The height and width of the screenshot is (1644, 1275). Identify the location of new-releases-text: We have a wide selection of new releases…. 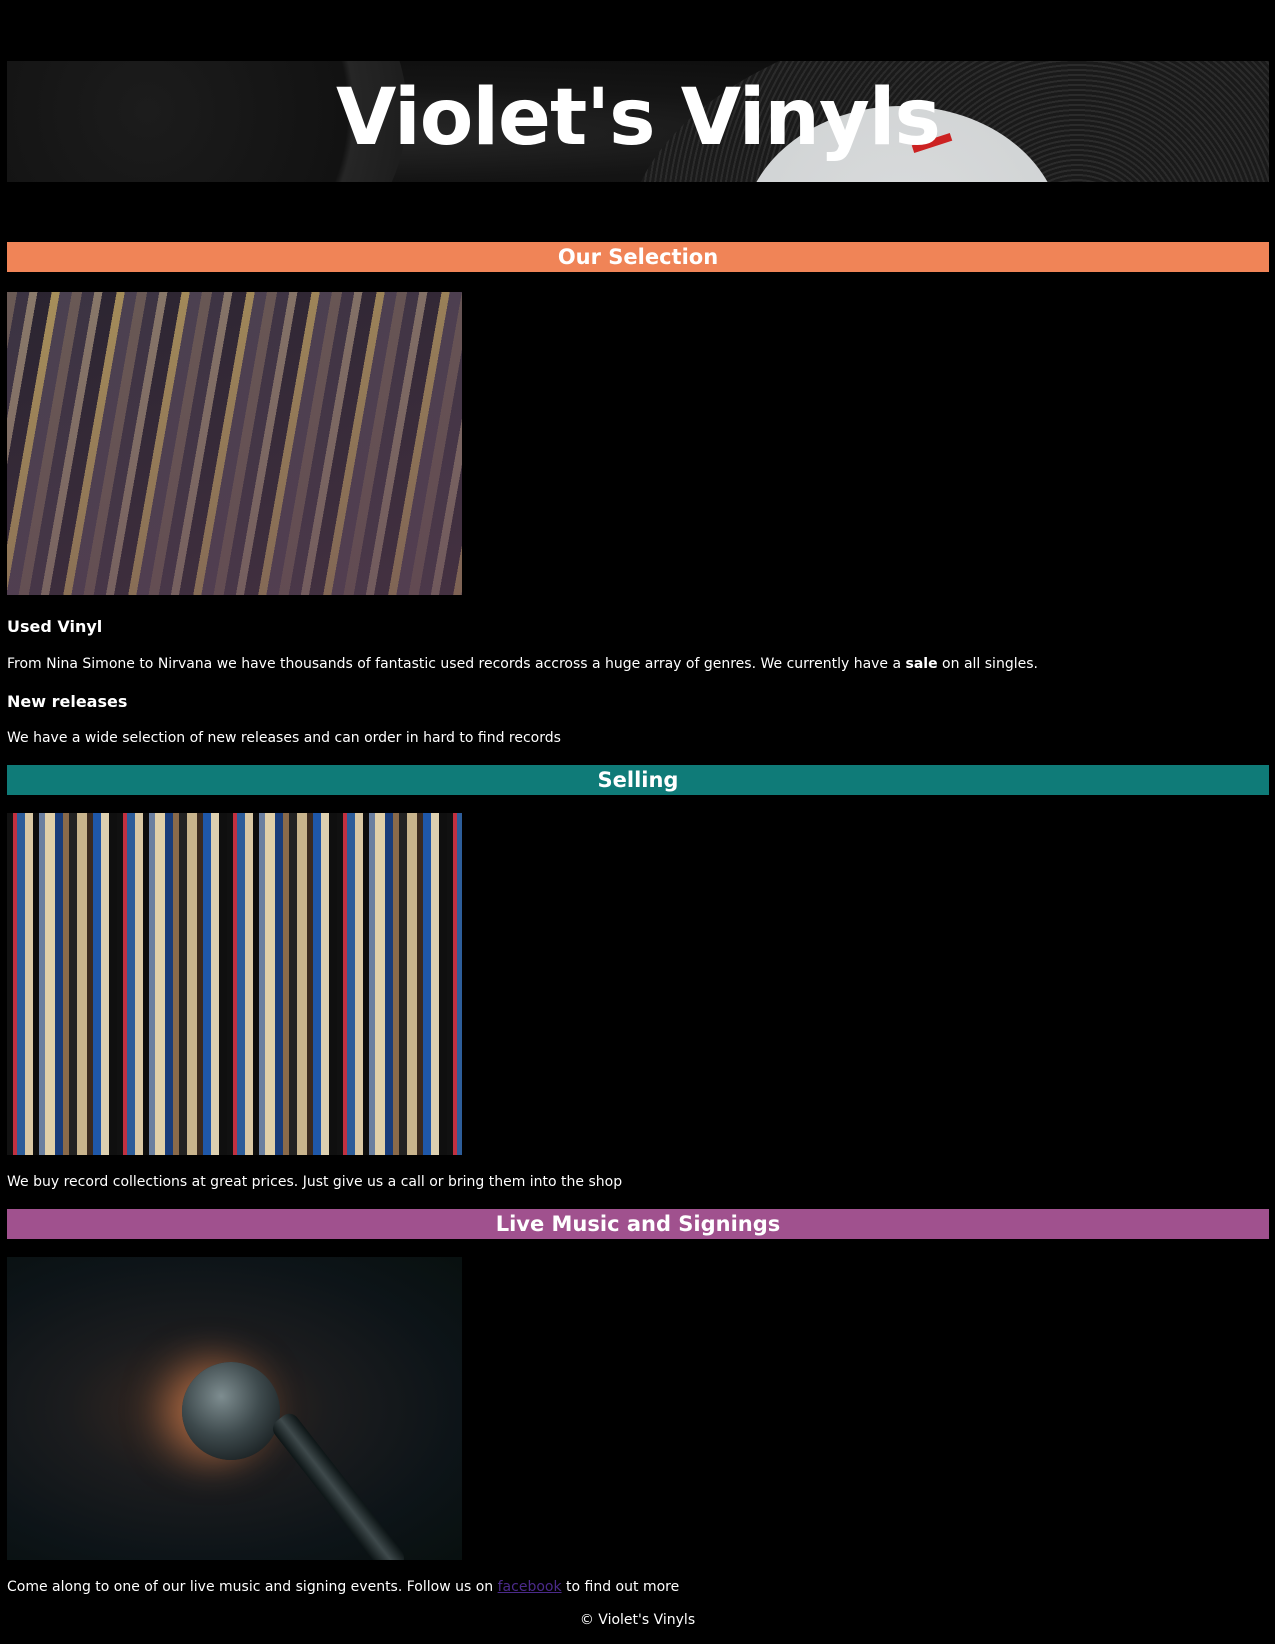
(284, 738).